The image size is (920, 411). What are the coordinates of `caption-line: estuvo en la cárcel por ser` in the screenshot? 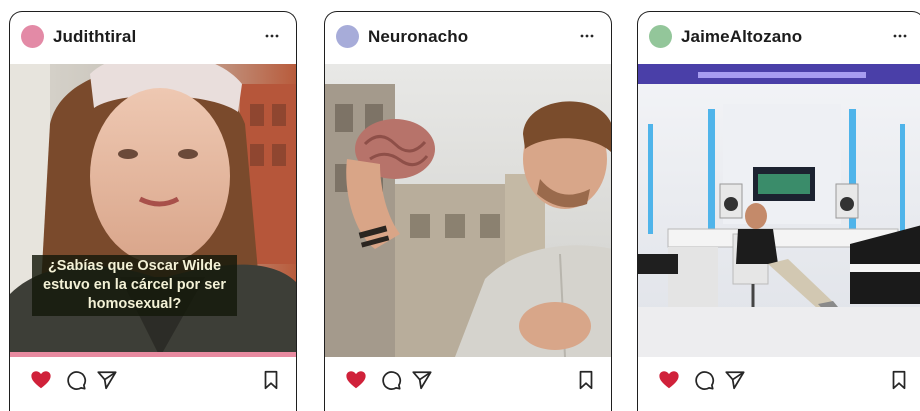 It's located at (134, 285).